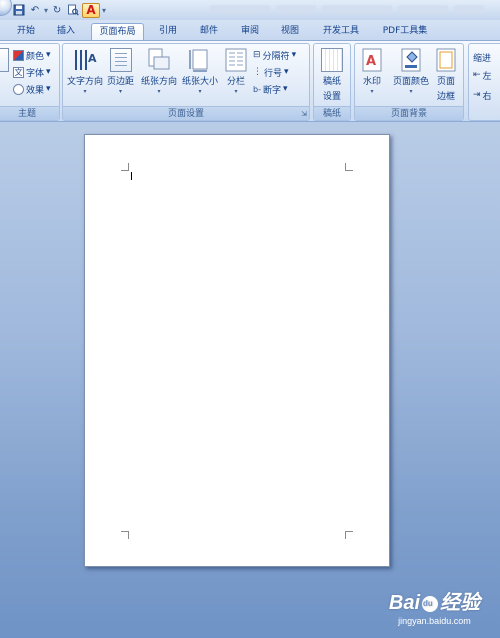 Image resolution: width=500 pixels, height=638 pixels. What do you see at coordinates (236, 60) in the screenshot?
I see `columns-icon` at bounding box center [236, 60].